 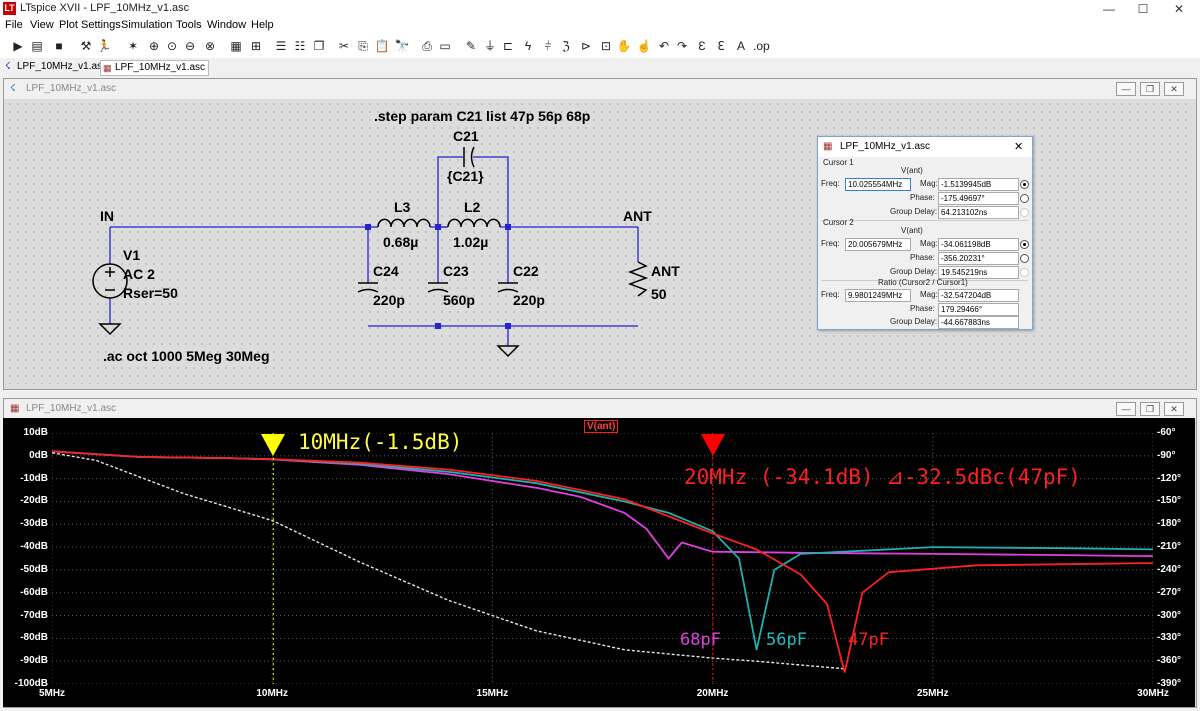 I want to click on text-icon: A, so click(x=741, y=46).